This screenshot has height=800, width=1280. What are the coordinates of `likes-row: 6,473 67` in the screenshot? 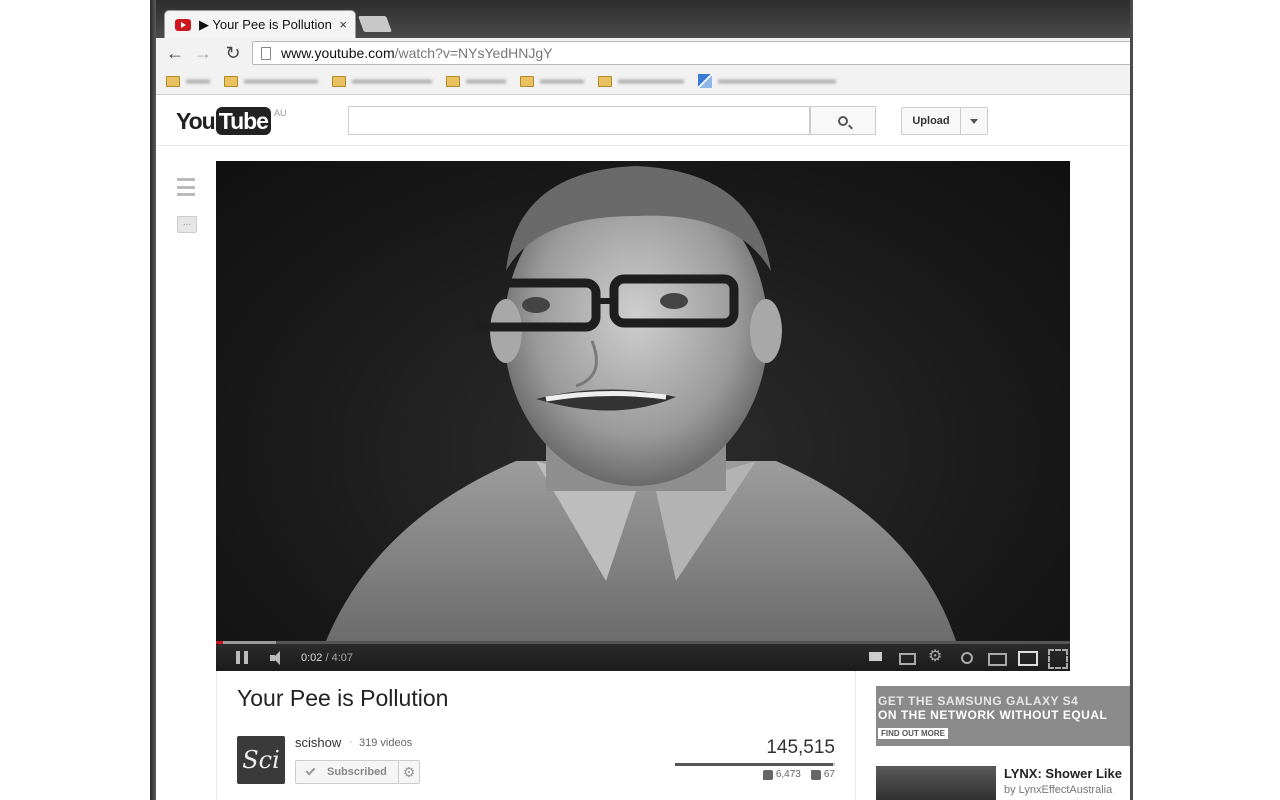 It's located at (798, 774).